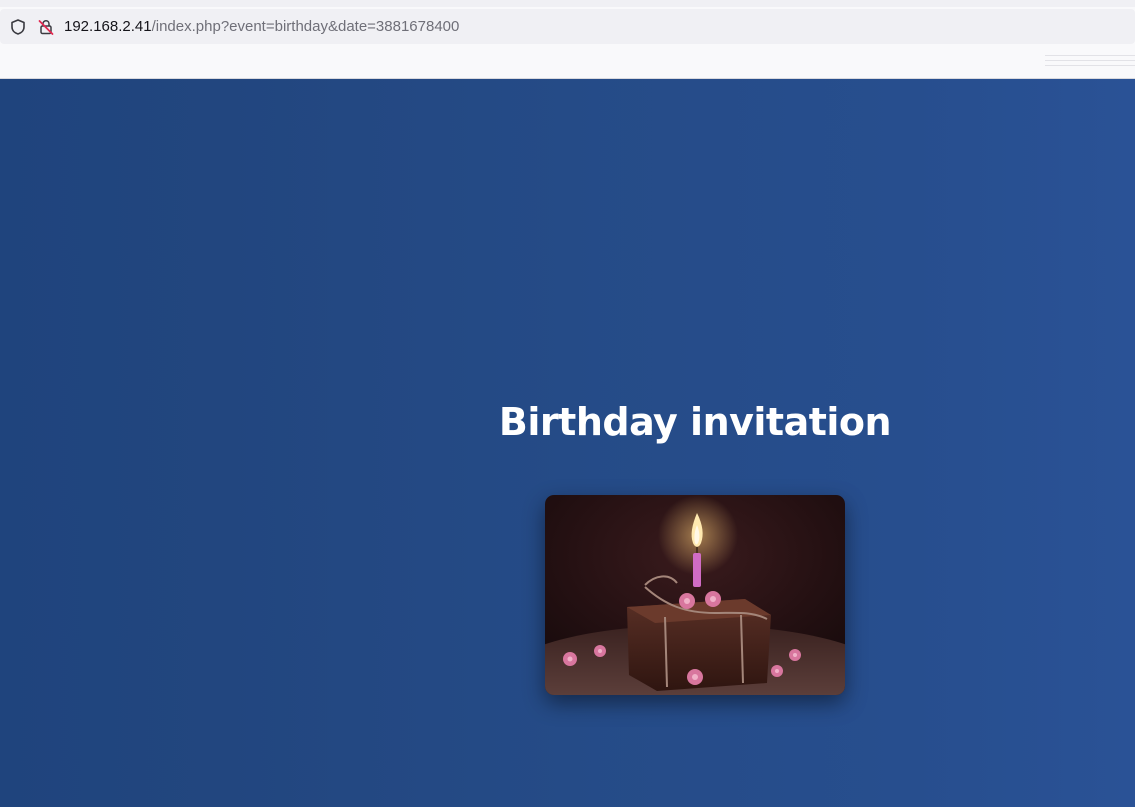 The width and height of the screenshot is (1135, 807). Describe the element at coordinates (46, 27) in the screenshot. I see `insecure-lock-icon` at that location.